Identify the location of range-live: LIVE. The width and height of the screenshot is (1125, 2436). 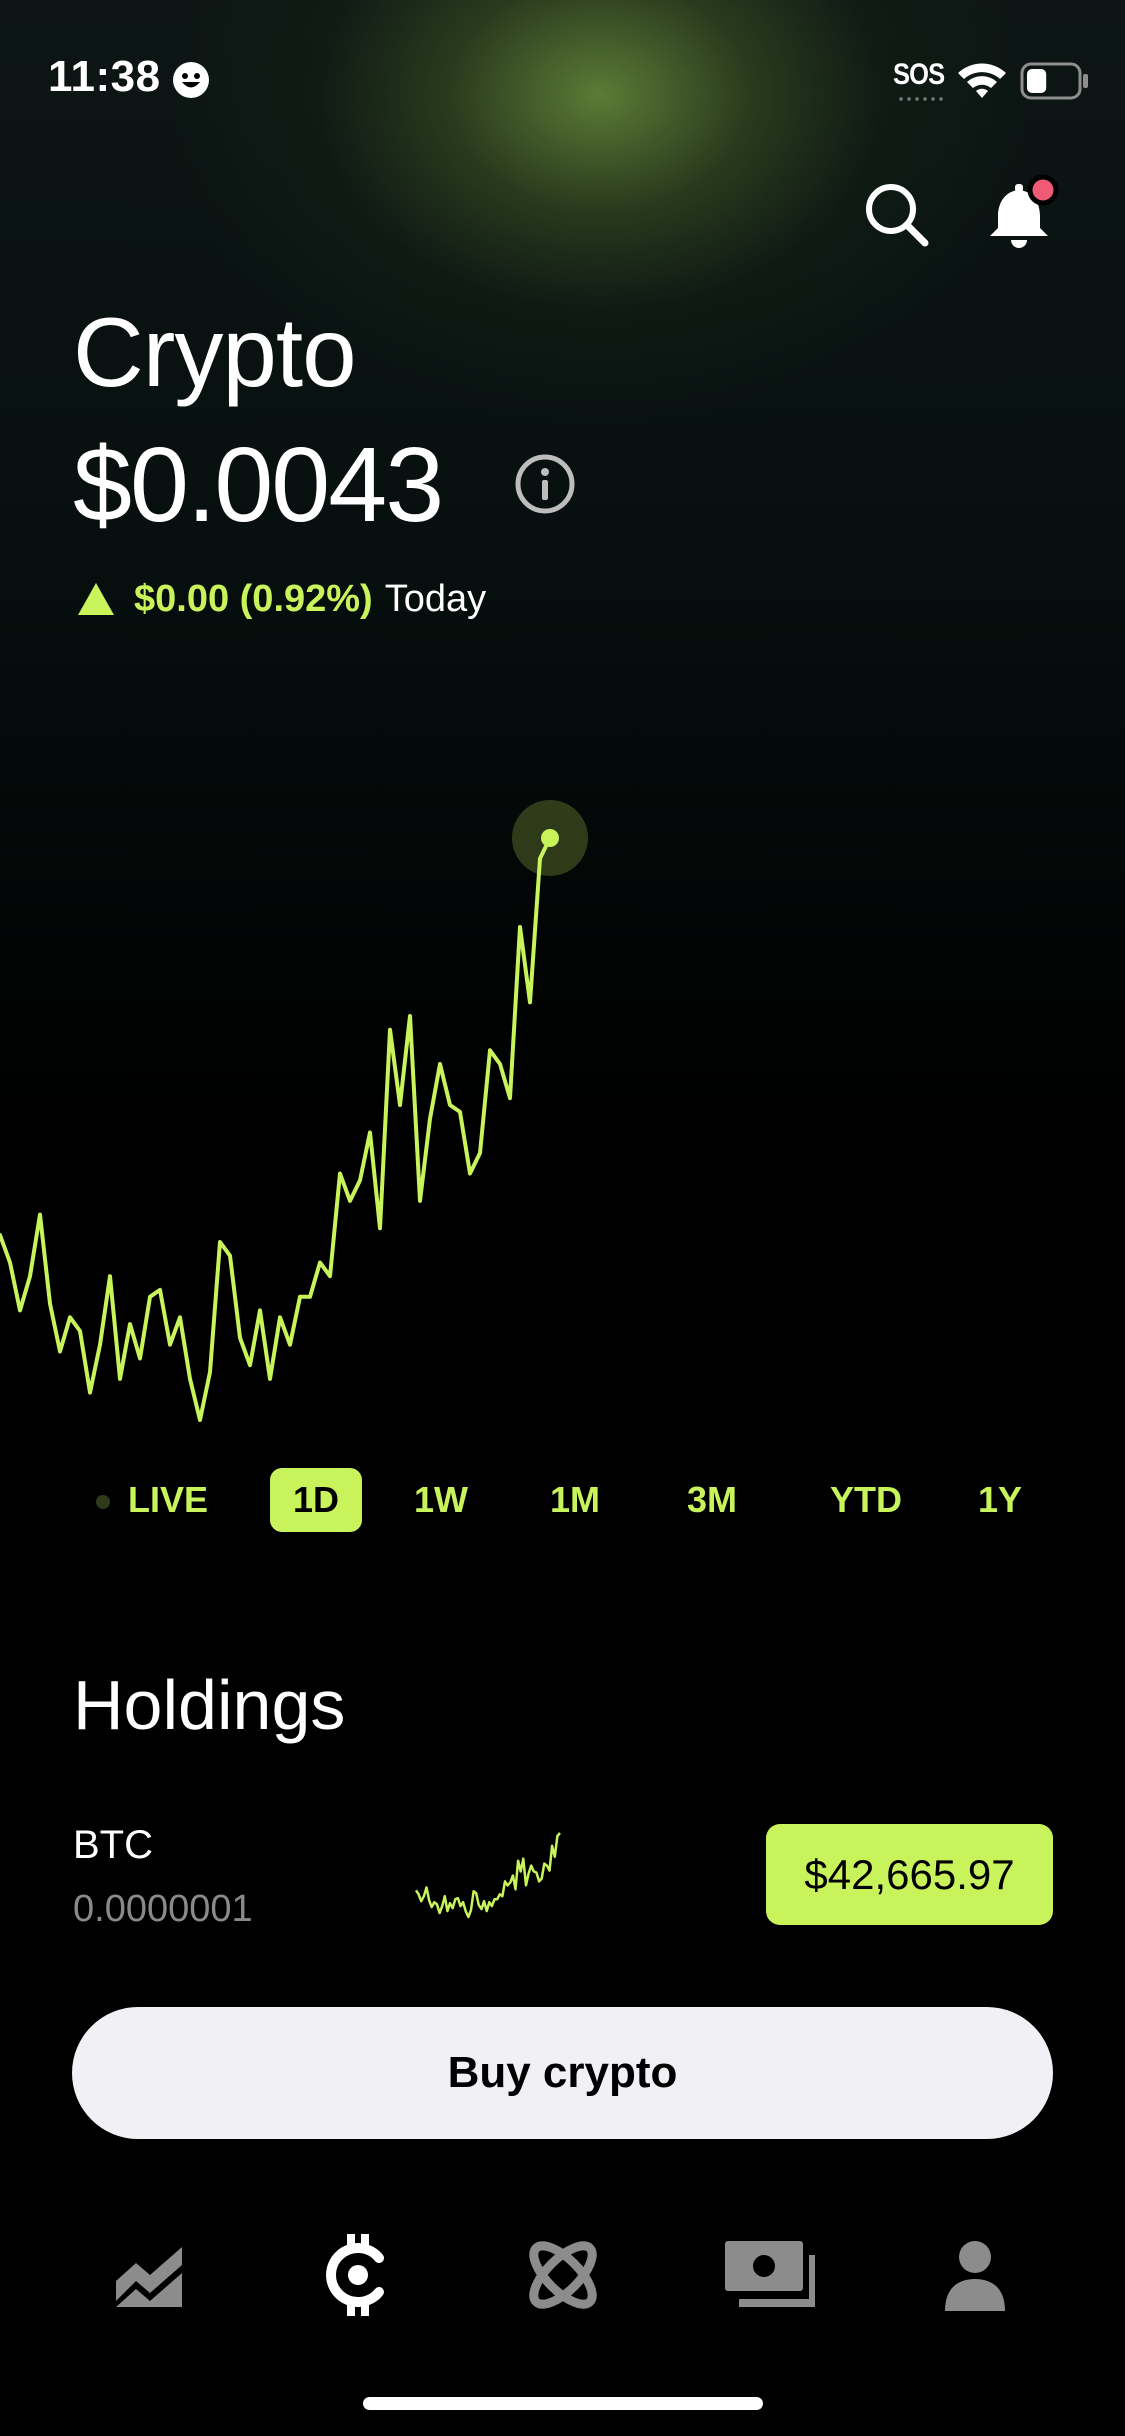
(150, 1500).